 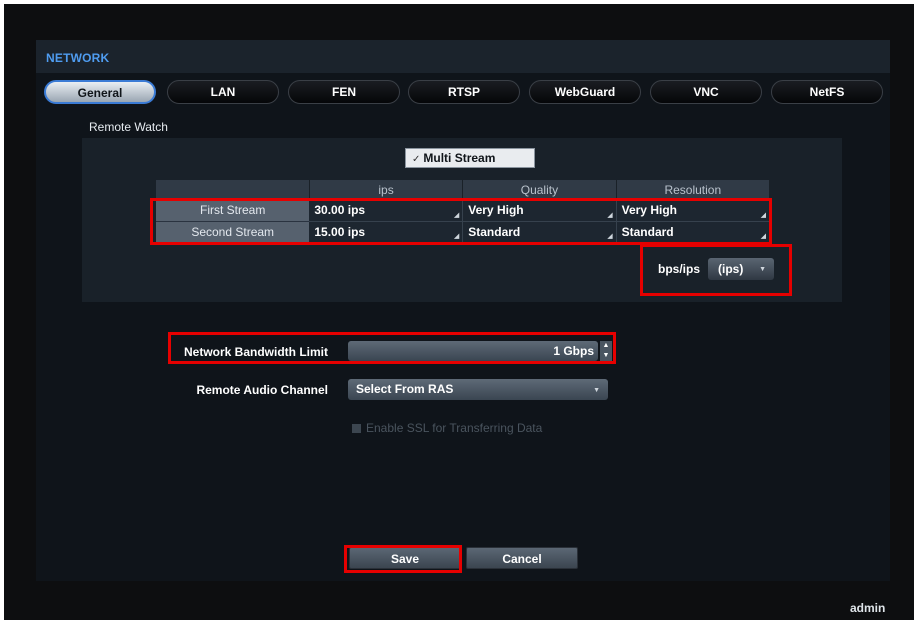 What do you see at coordinates (223, 92) in the screenshot?
I see `tab-lan: LAN` at bounding box center [223, 92].